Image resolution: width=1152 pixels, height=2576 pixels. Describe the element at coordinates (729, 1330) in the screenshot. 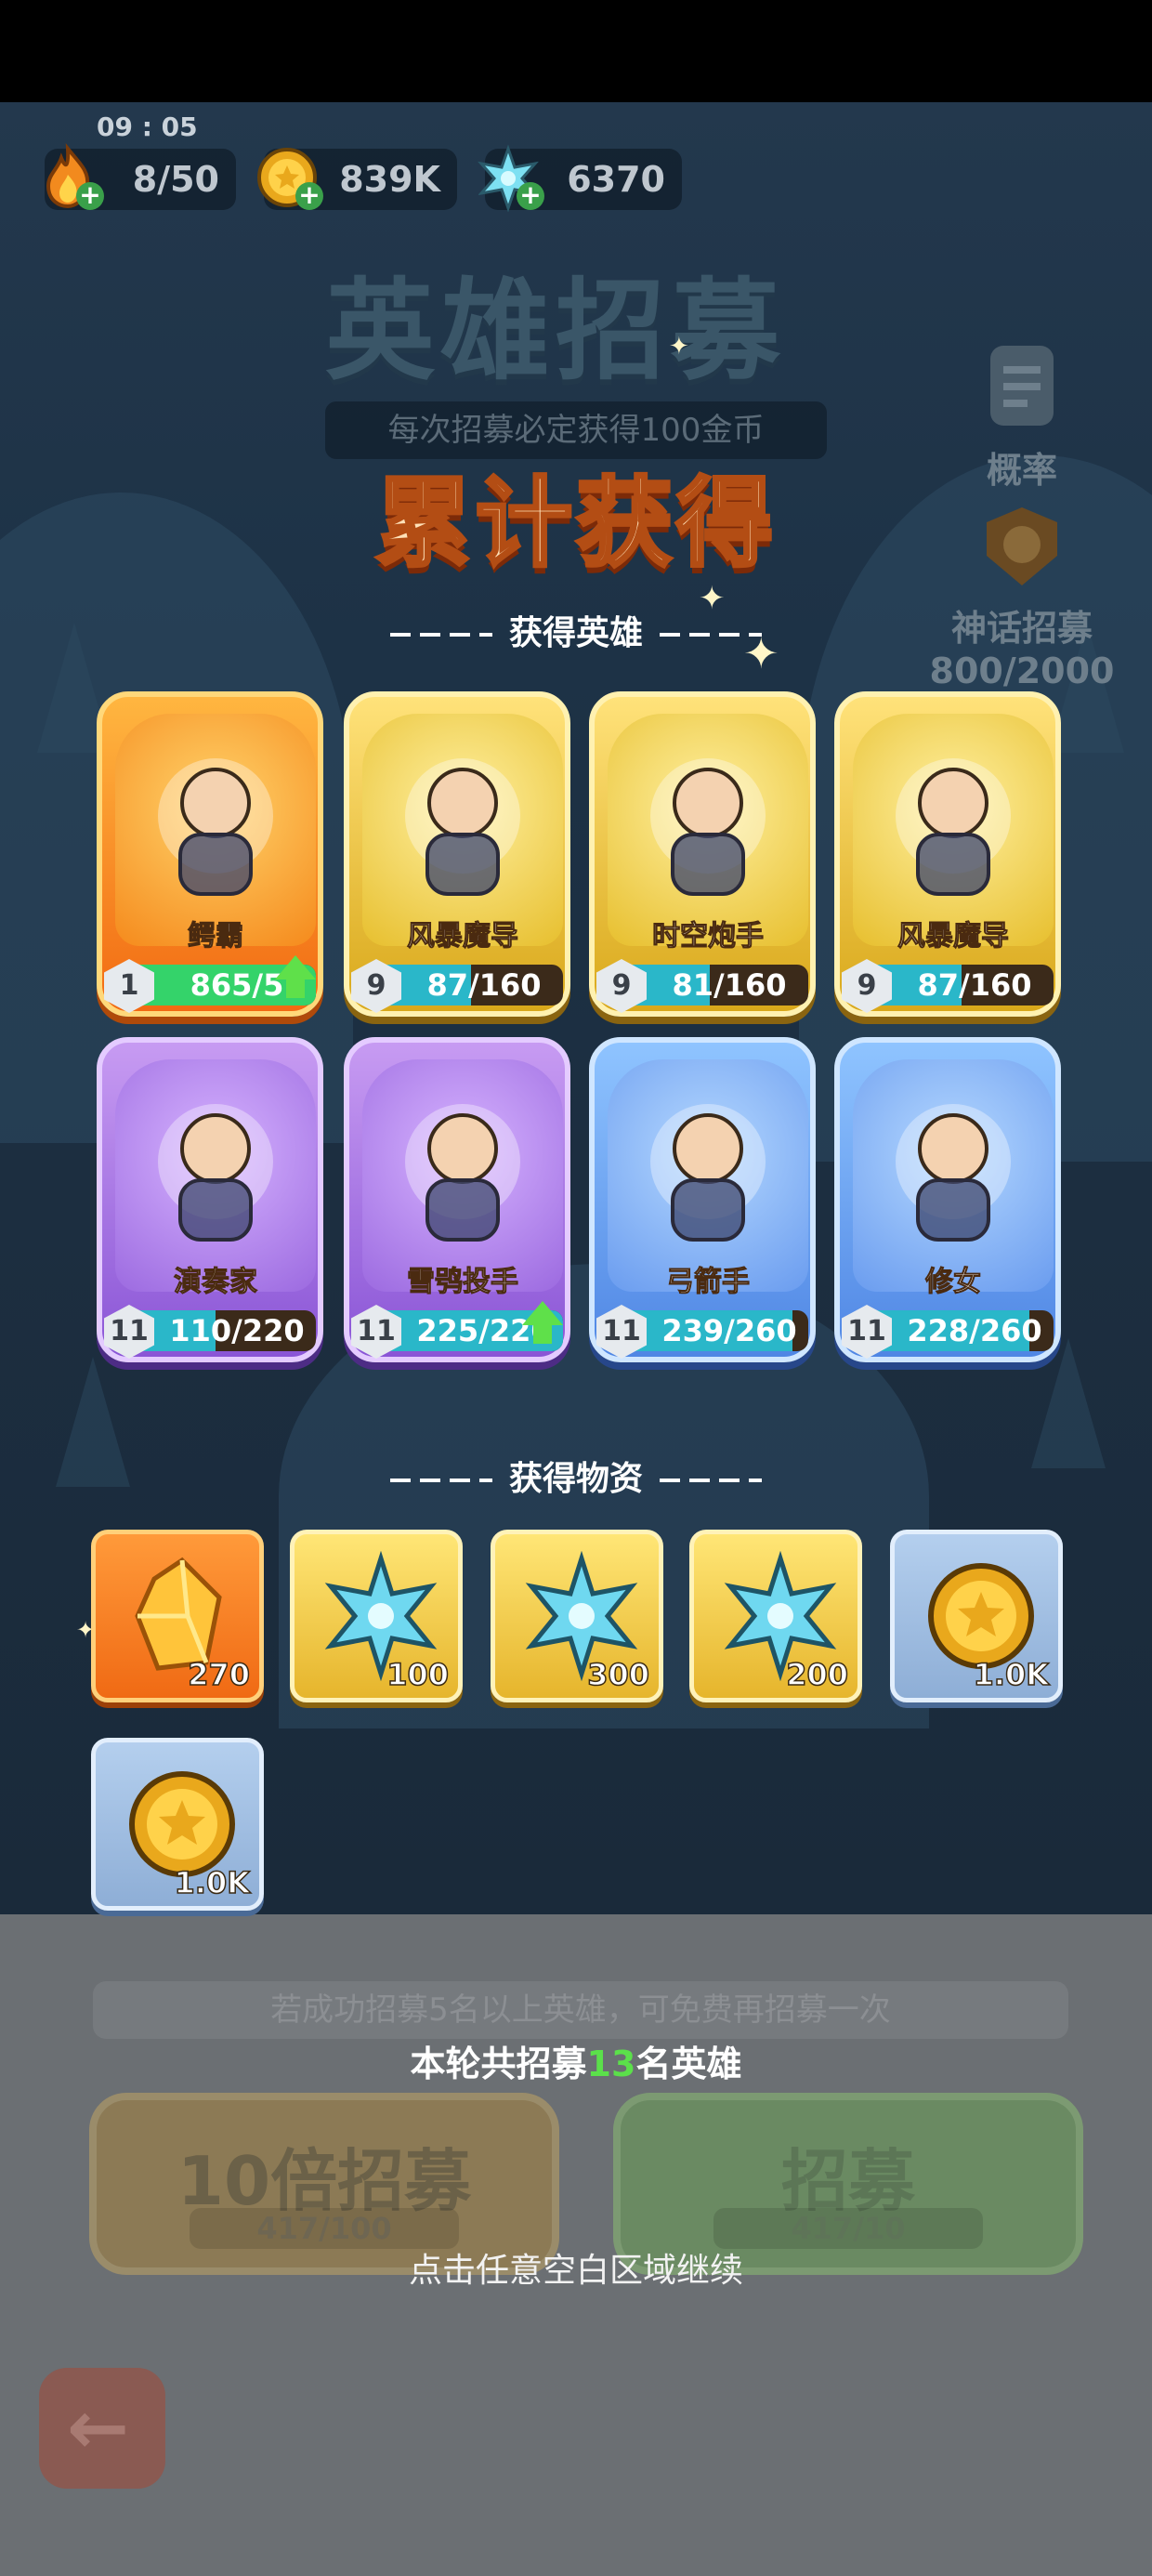

I see `hero-shard-progress: 239/260` at that location.